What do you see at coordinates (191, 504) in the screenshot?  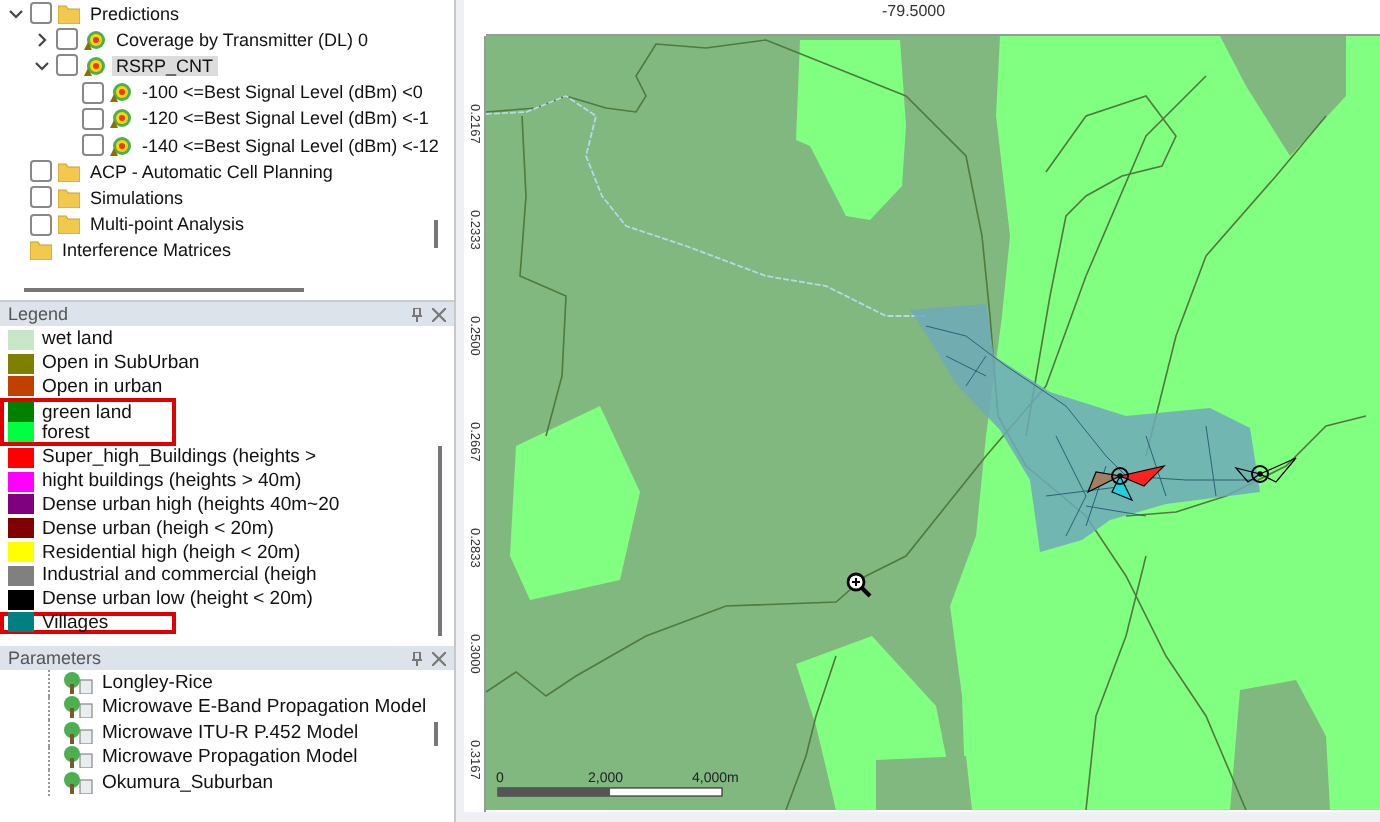 I see `legend-label: Dense urban high (heights 40m~20` at bounding box center [191, 504].